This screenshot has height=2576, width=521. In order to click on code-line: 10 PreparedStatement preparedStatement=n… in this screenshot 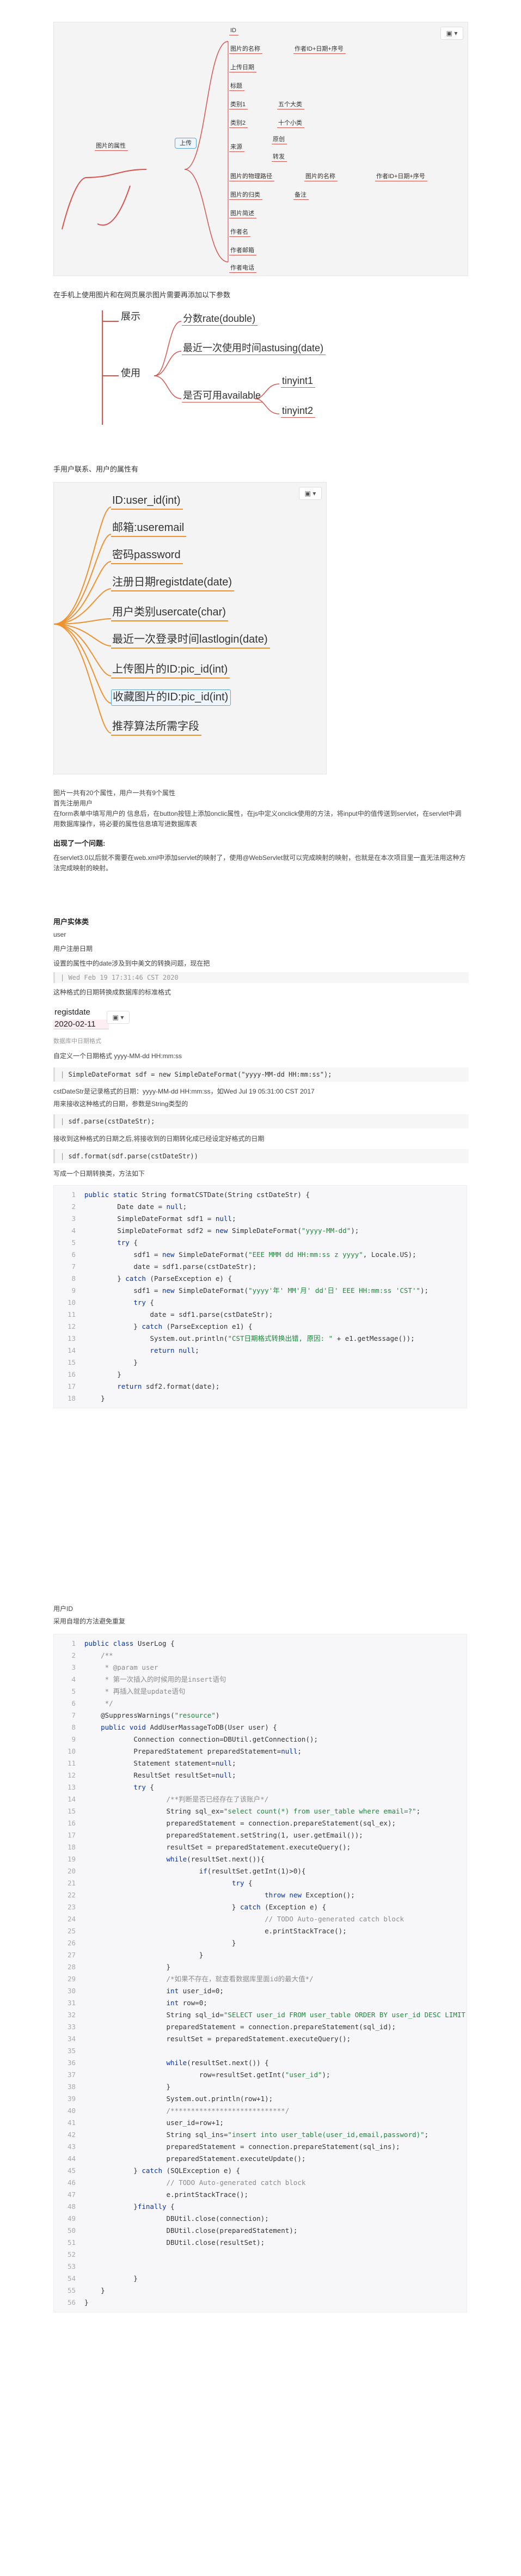, I will do `click(260, 1751)`.